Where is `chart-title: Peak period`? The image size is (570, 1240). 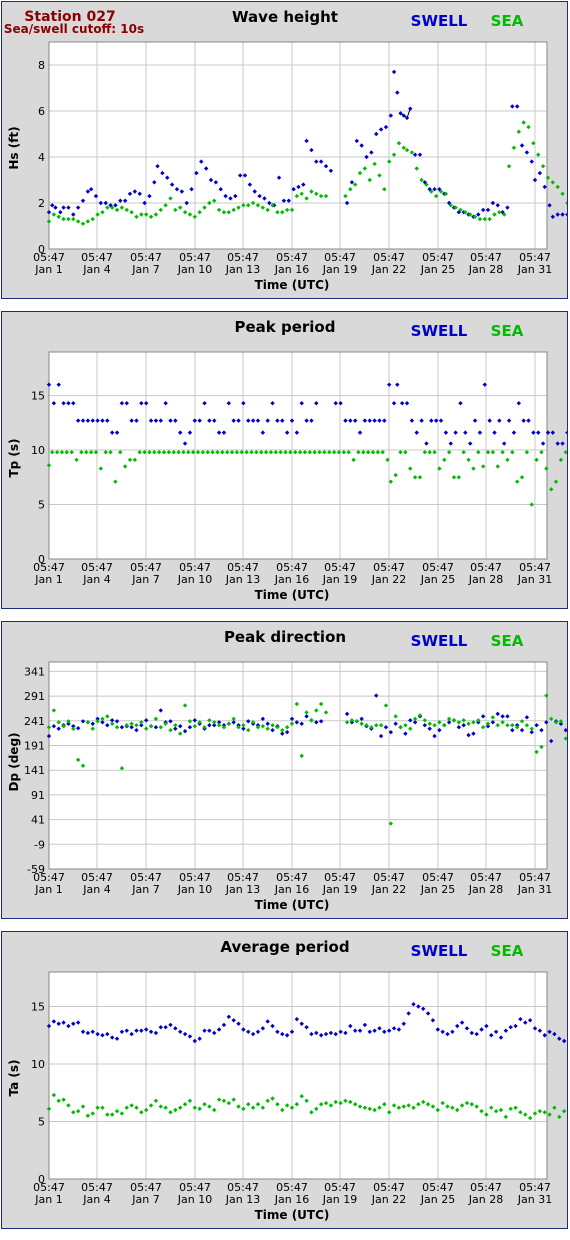
chart-title: Peak period is located at coordinates (285, 327).